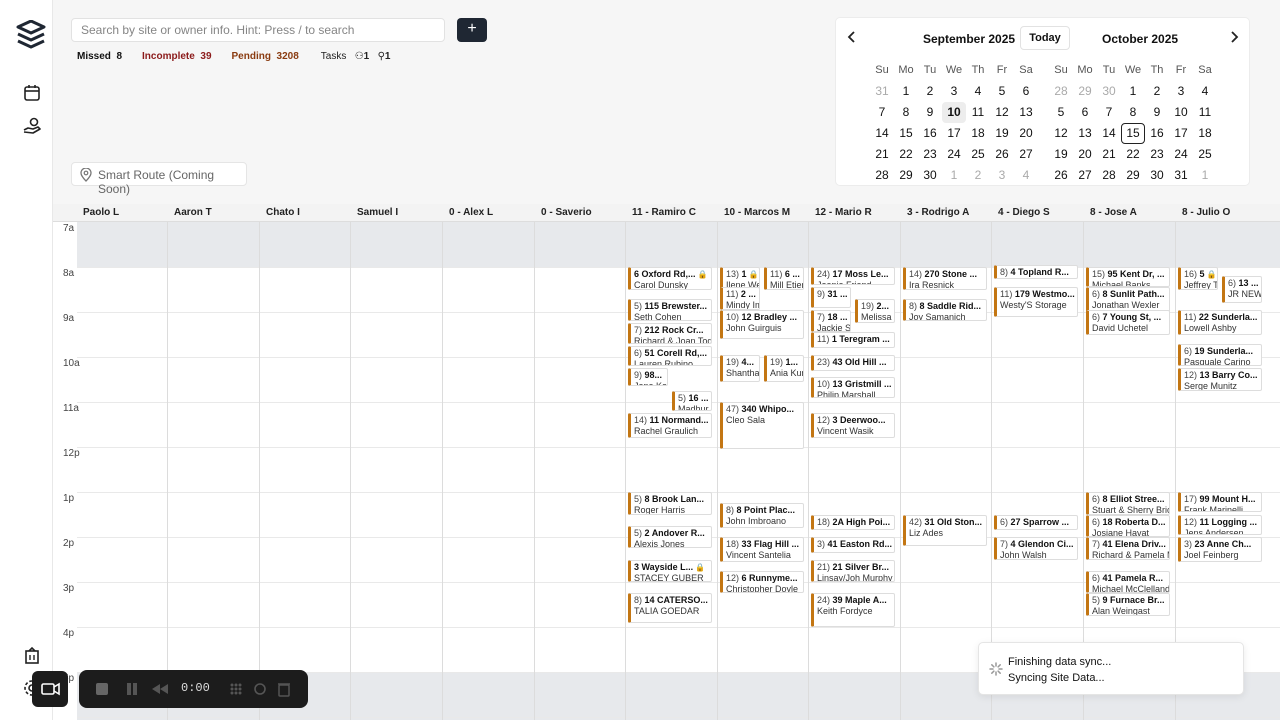  What do you see at coordinates (853, 276) in the screenshot?
I see `appointment-card: 24) 17 Moss Le... Jeanie Friend` at bounding box center [853, 276].